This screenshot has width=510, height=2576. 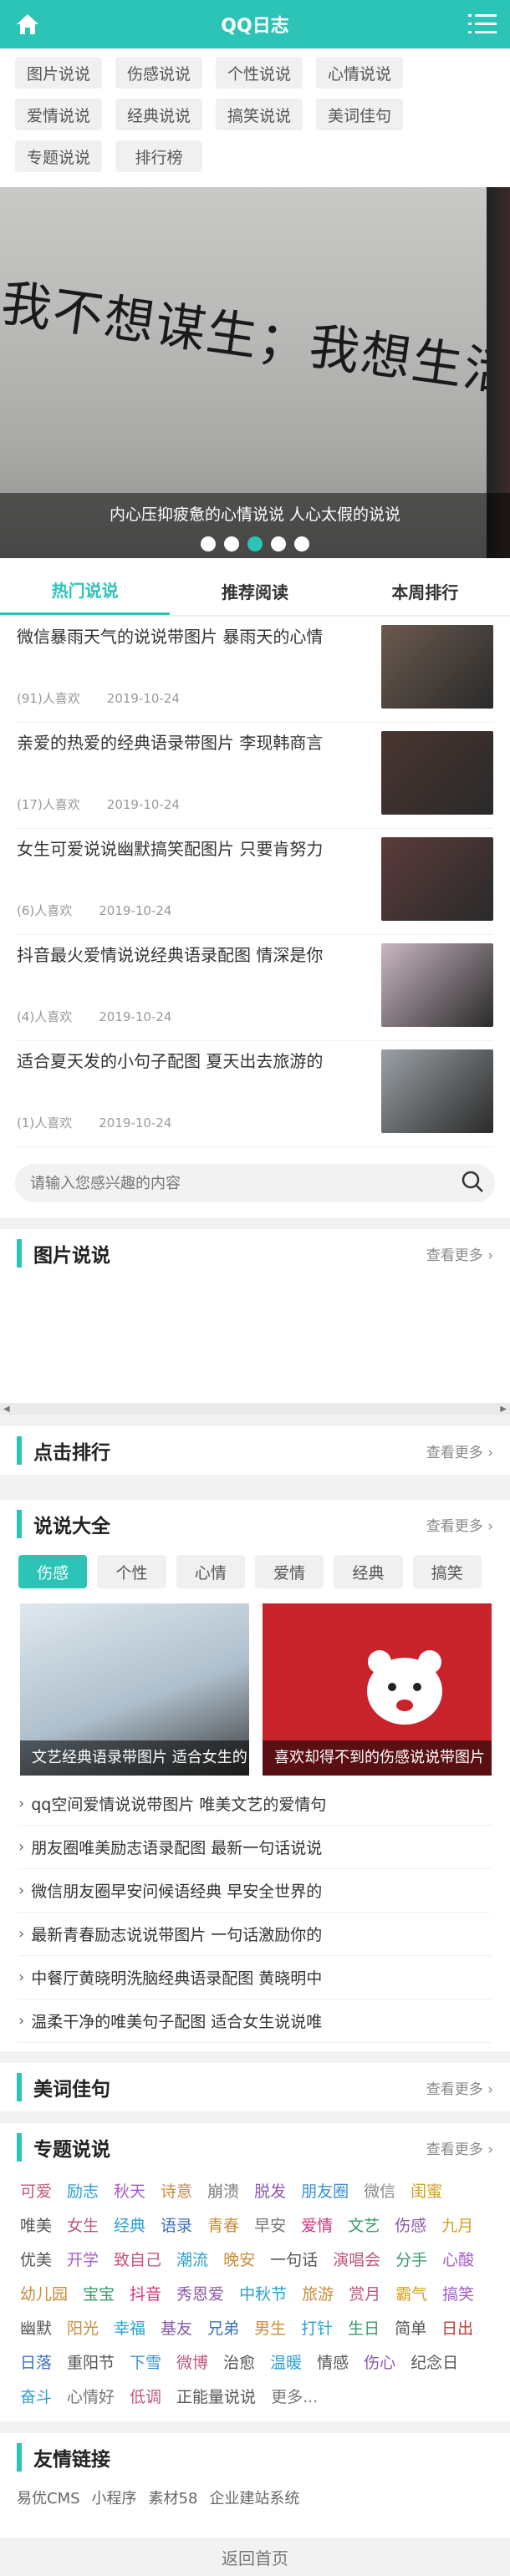 What do you see at coordinates (483, 24) in the screenshot?
I see `menu-icon` at bounding box center [483, 24].